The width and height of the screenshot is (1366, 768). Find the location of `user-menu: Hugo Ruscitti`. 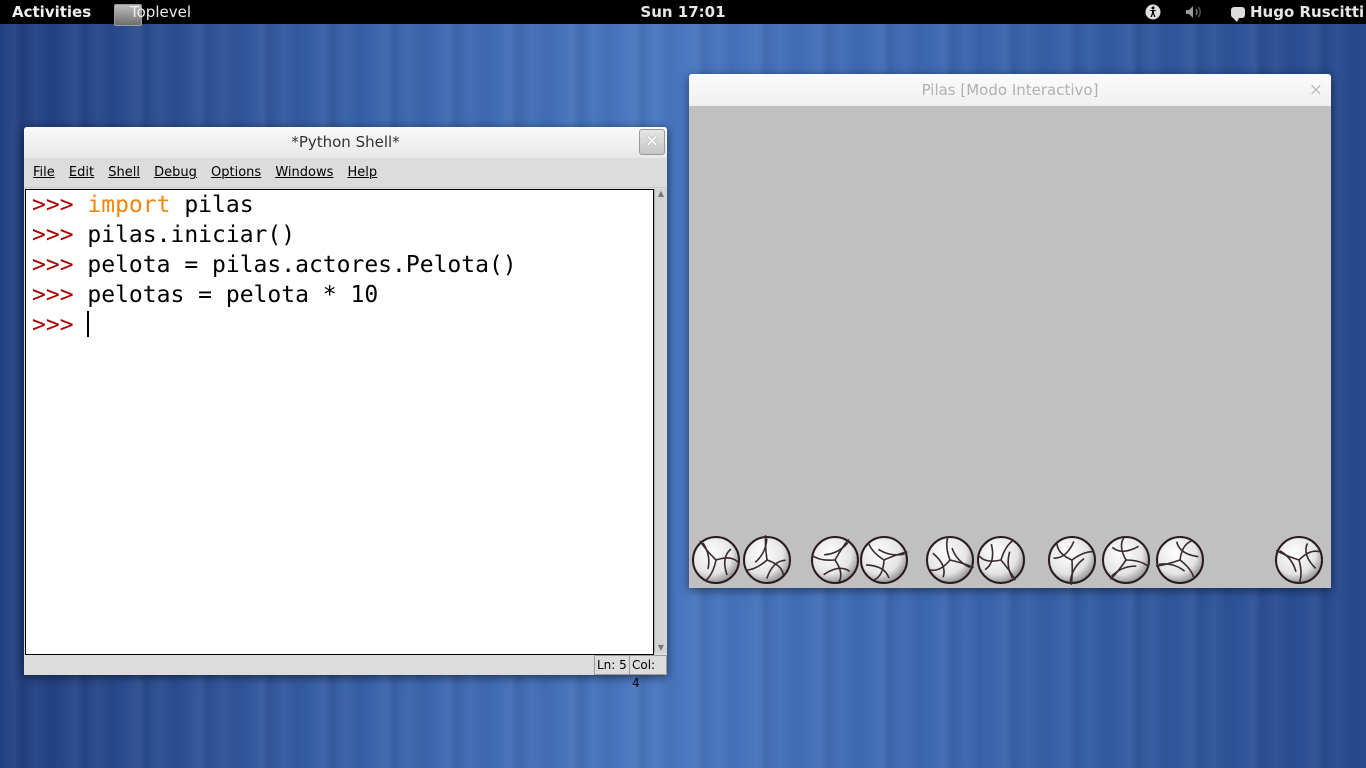

user-menu: Hugo Ruscitti is located at coordinates (1297, 12).